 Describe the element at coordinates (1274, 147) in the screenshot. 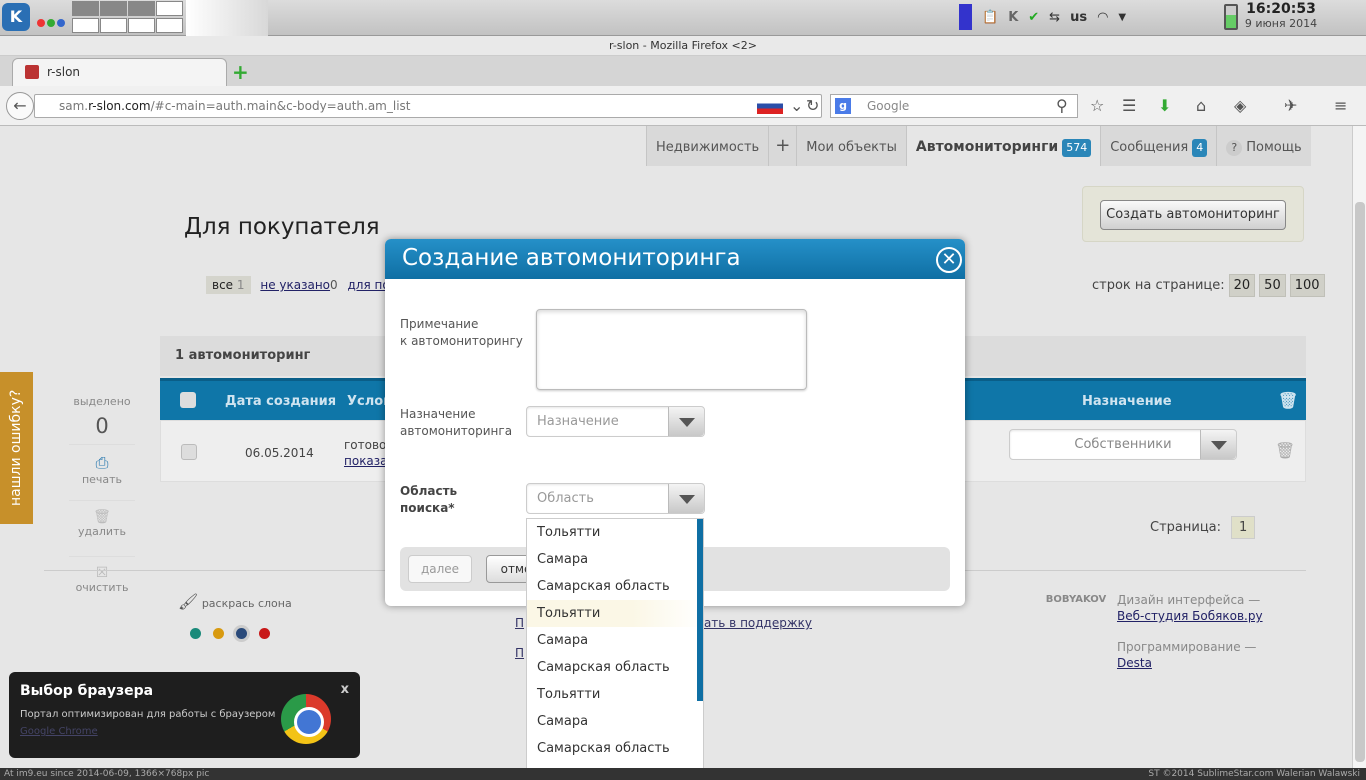

I see `tab-label: Помощь` at that location.